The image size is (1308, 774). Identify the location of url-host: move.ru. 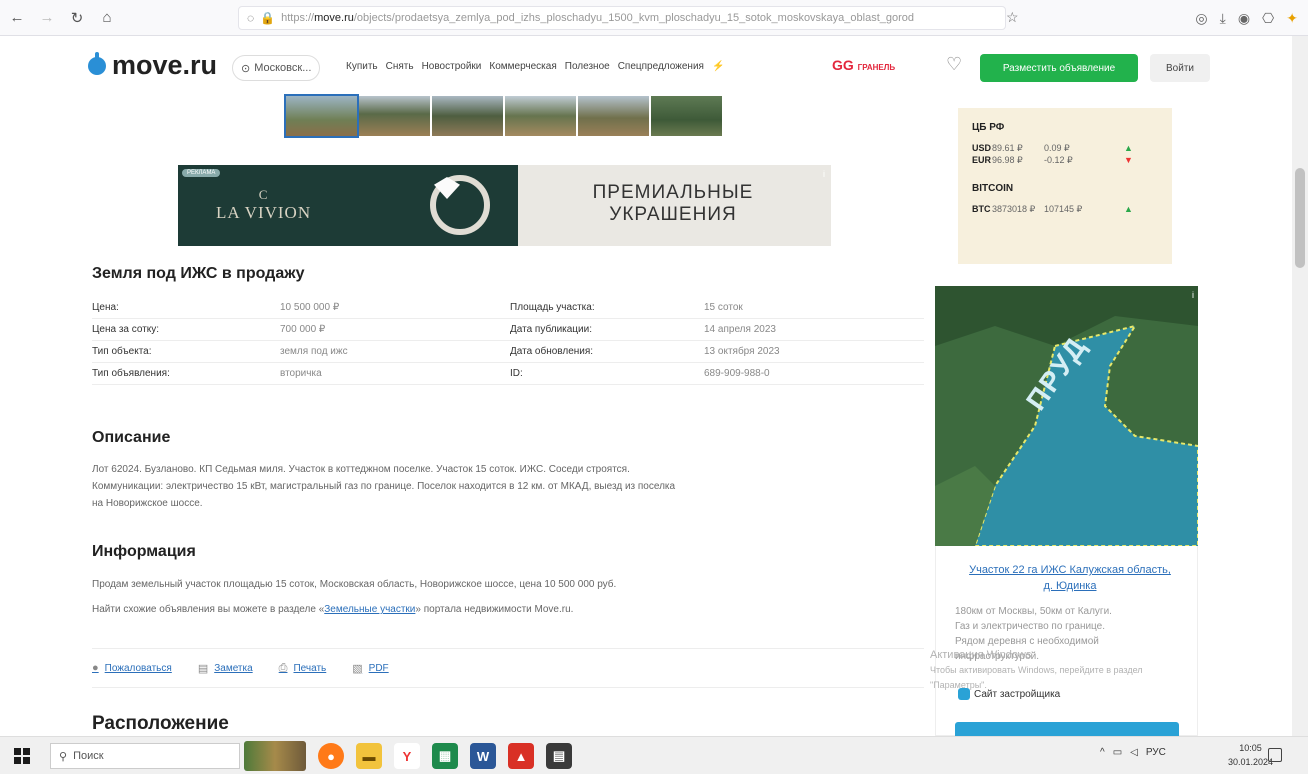
(334, 18).